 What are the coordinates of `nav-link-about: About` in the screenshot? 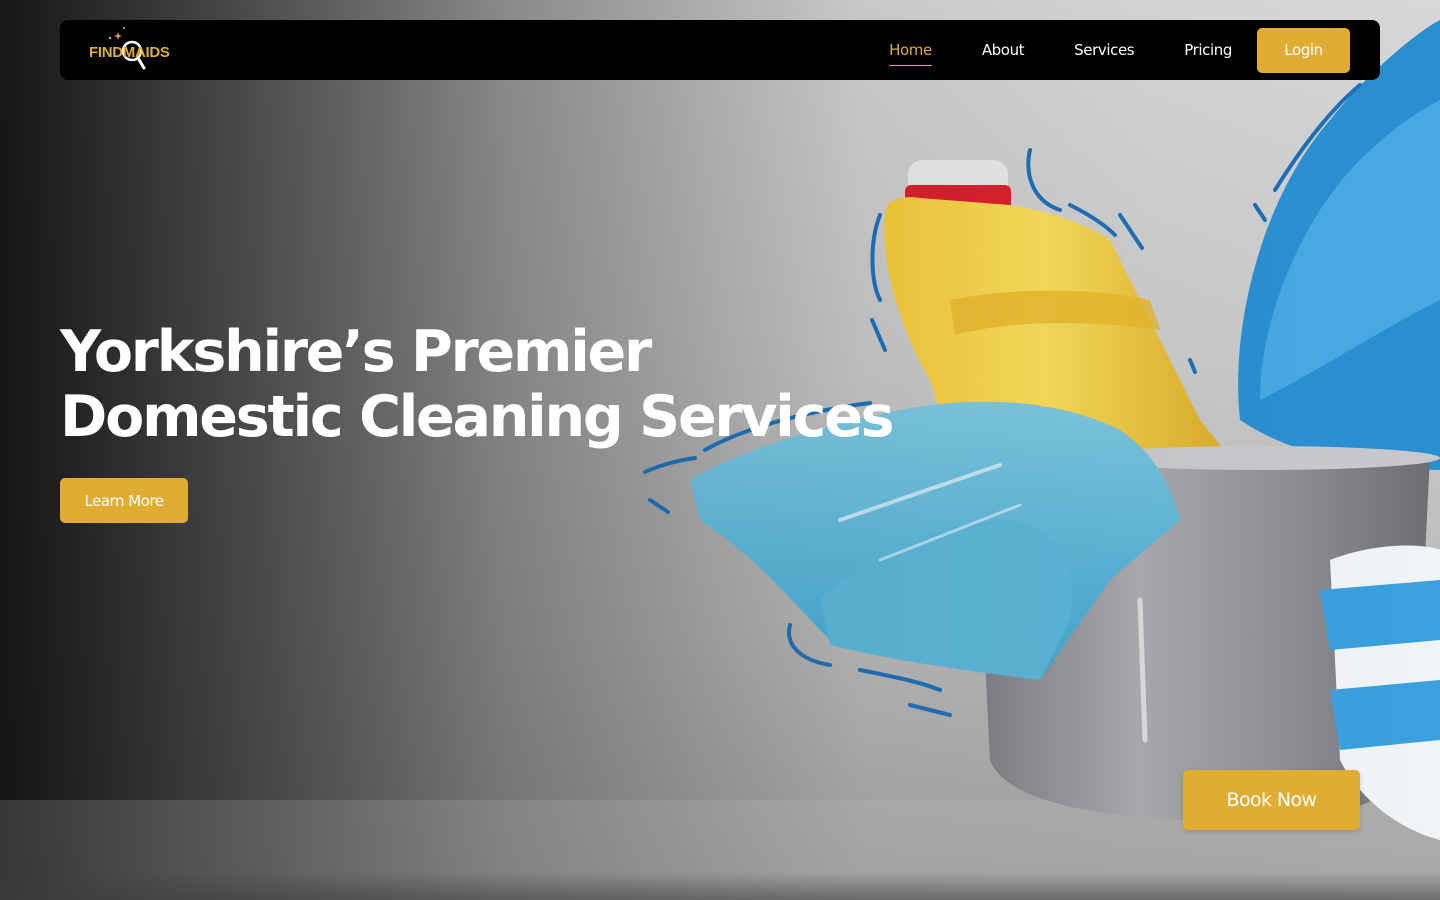 It's located at (1003, 50).